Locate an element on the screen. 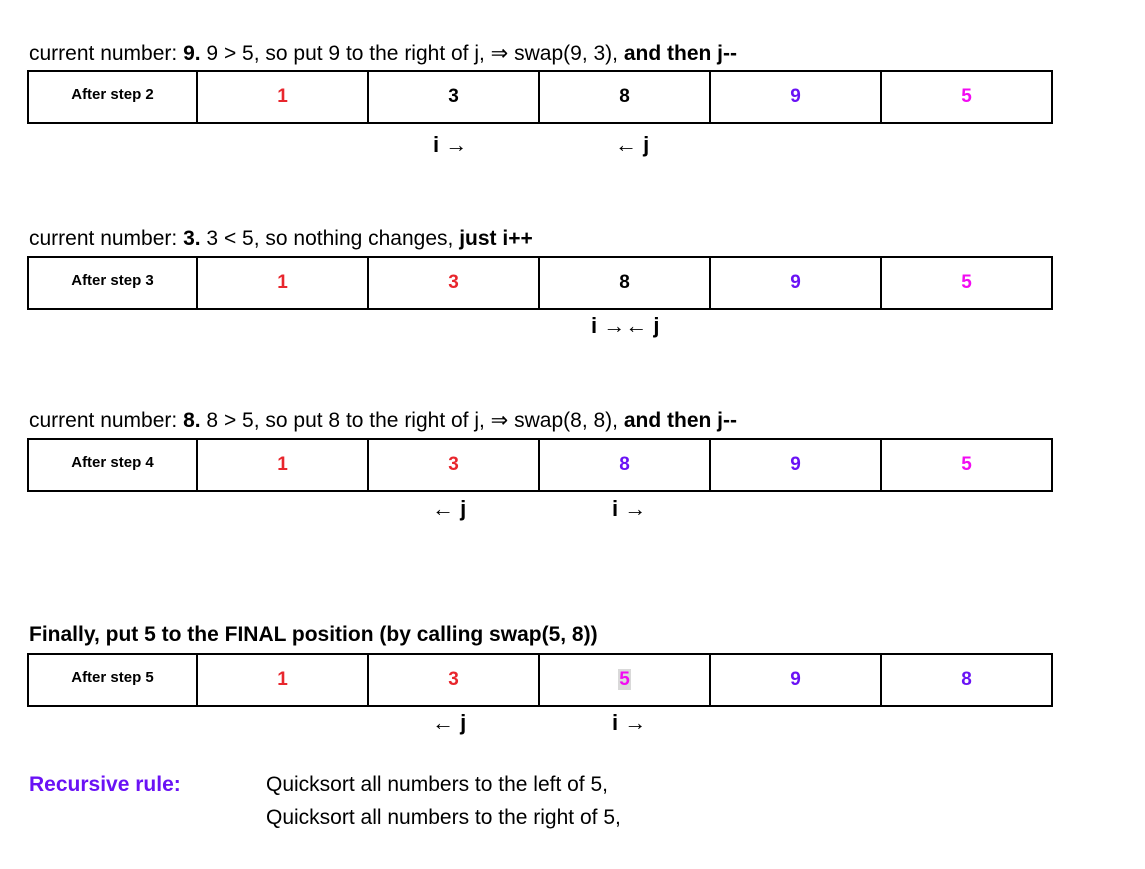  step4-array-table: After step 4 1 3 8 9 5 is located at coordinates (540, 465).